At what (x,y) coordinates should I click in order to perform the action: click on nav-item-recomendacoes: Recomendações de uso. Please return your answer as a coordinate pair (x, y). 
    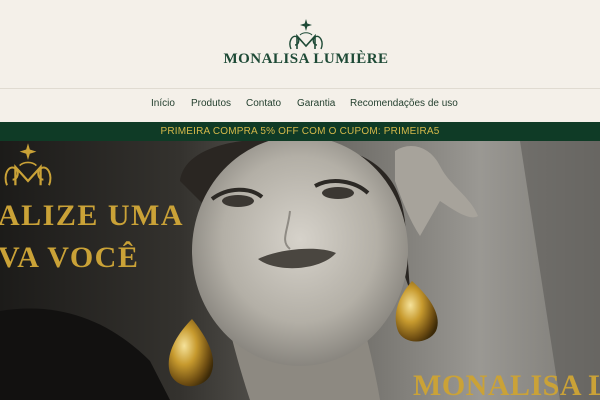
    Looking at the image, I should click on (404, 103).